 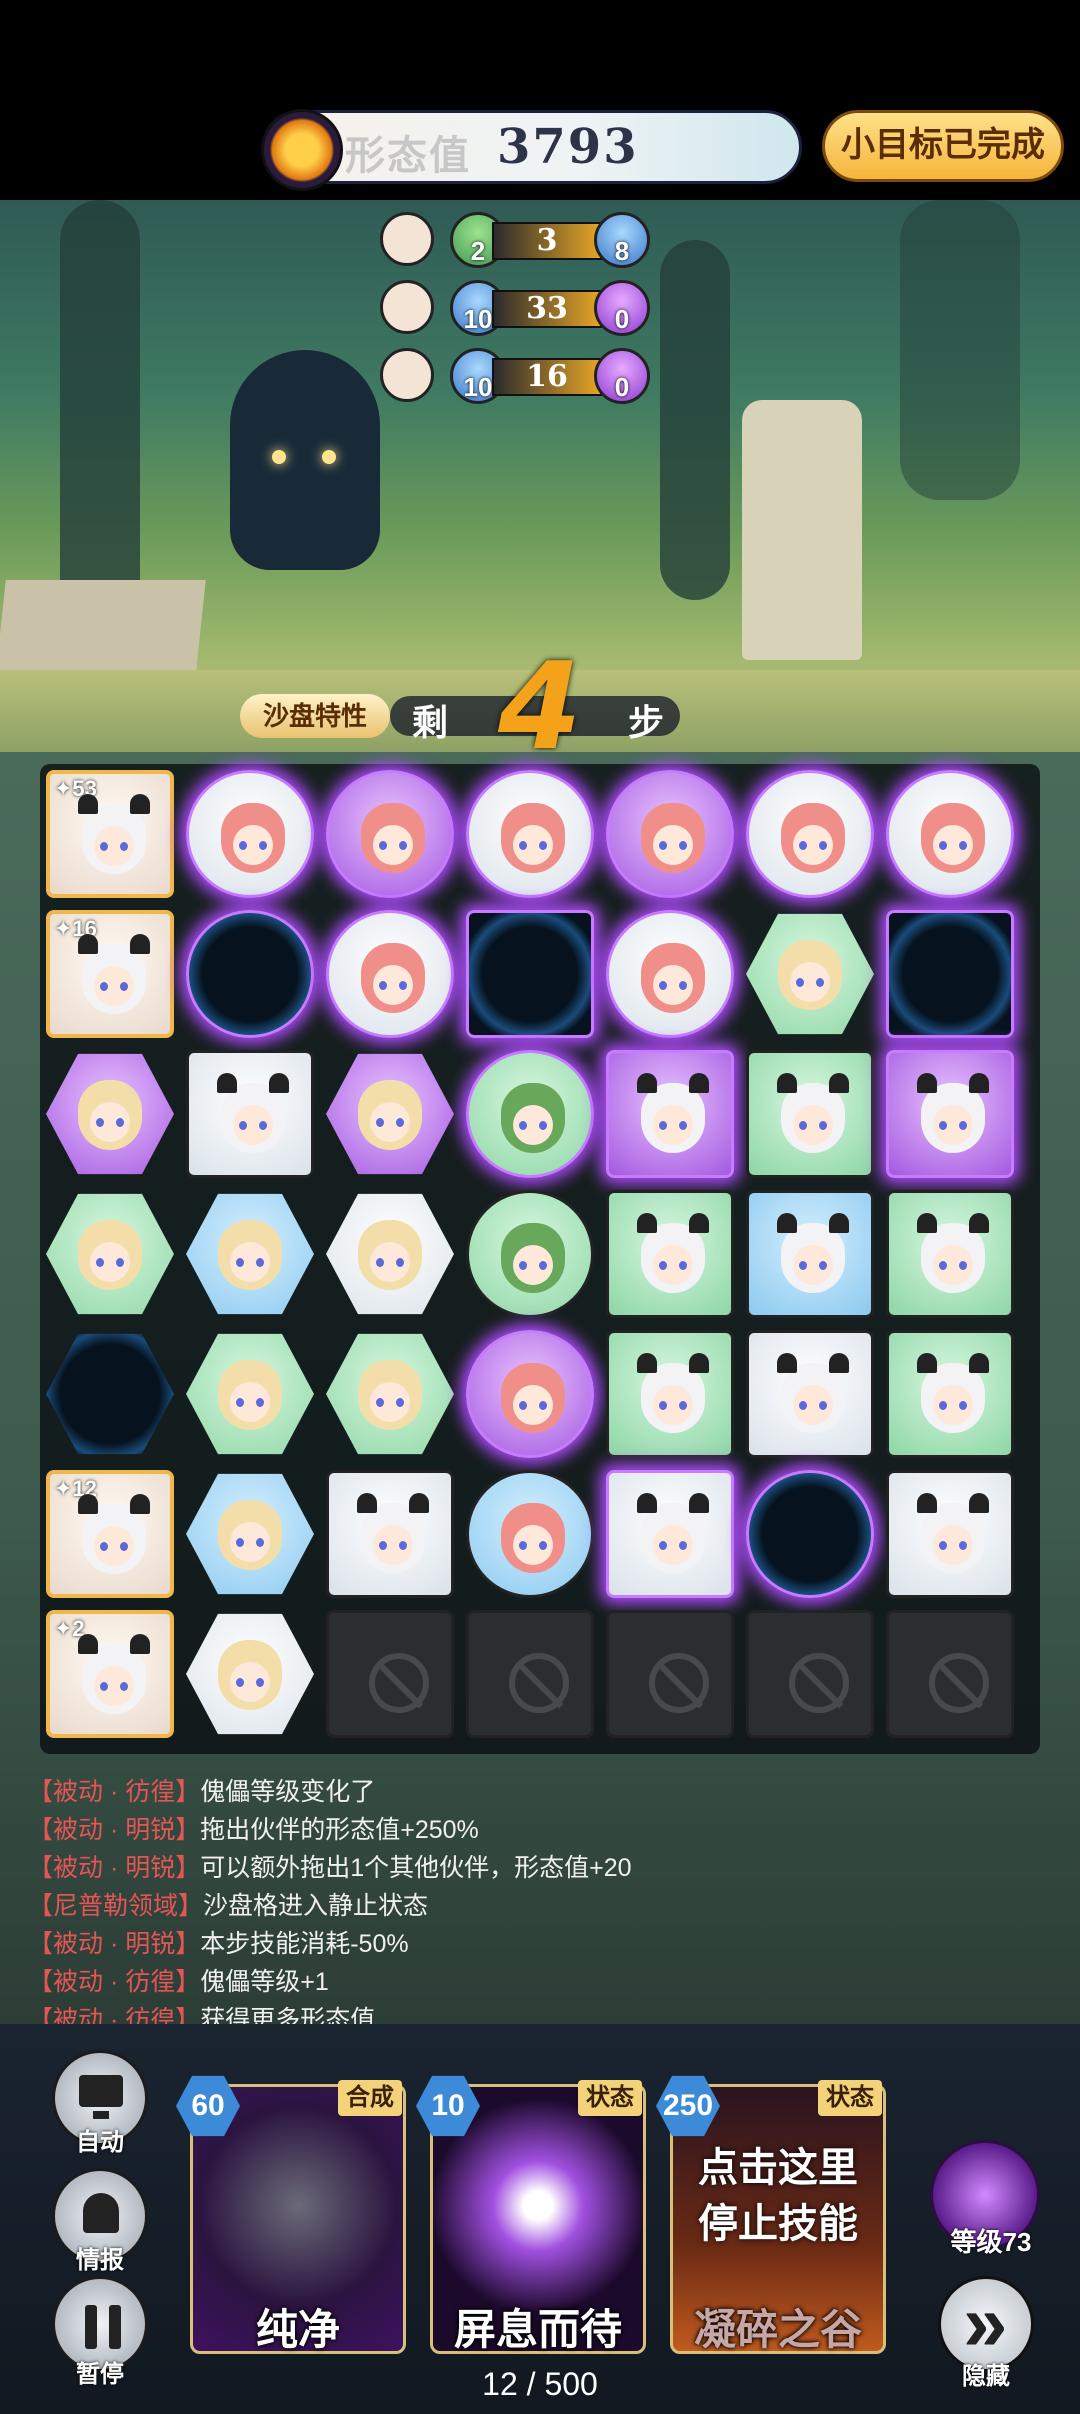 What do you see at coordinates (304, 1944) in the screenshot?
I see `log-text: 本步技能消耗-50%` at bounding box center [304, 1944].